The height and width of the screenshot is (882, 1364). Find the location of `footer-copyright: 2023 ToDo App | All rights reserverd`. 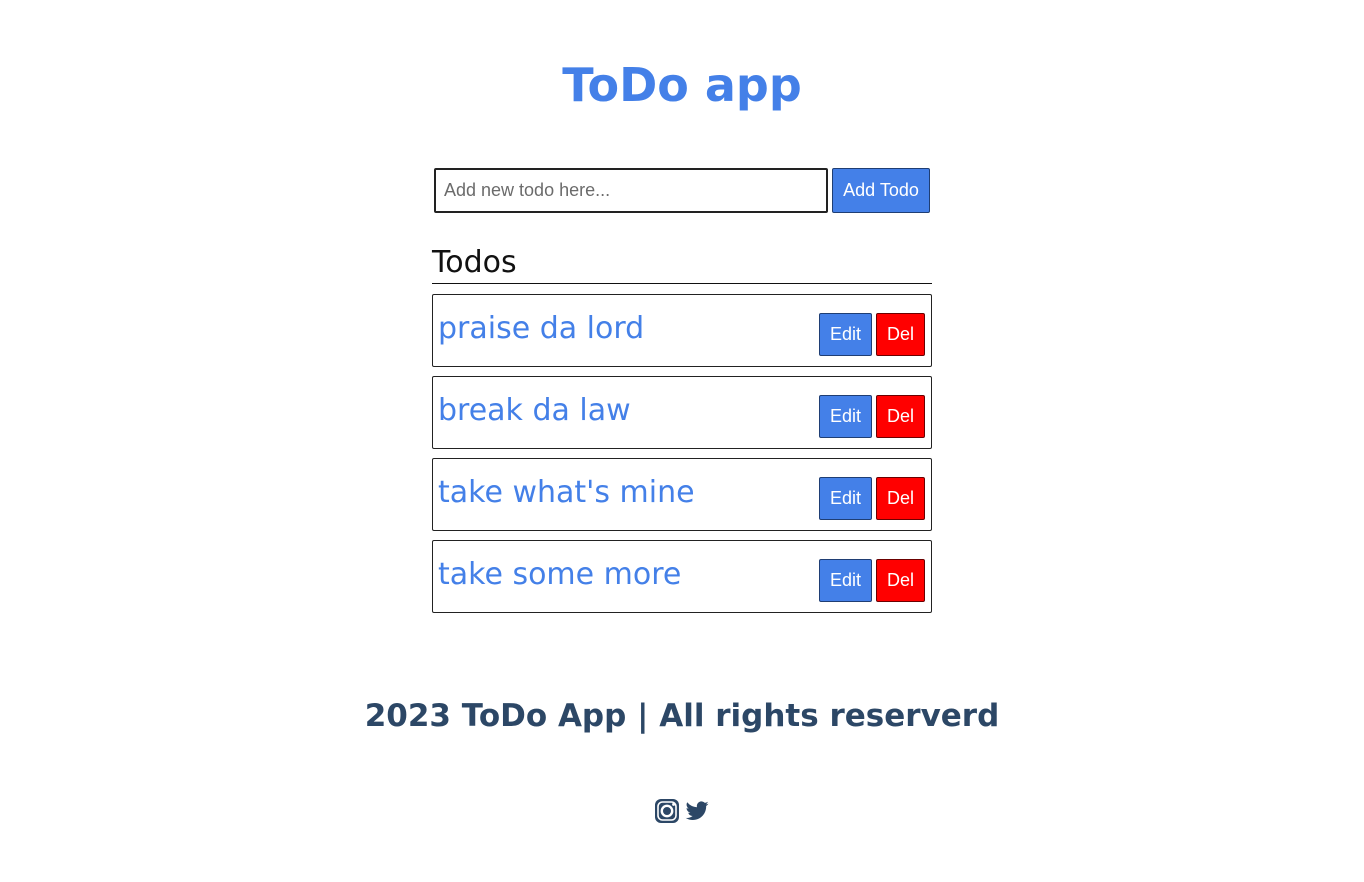

footer-copyright: 2023 ToDo App | All rights reserverd is located at coordinates (682, 716).